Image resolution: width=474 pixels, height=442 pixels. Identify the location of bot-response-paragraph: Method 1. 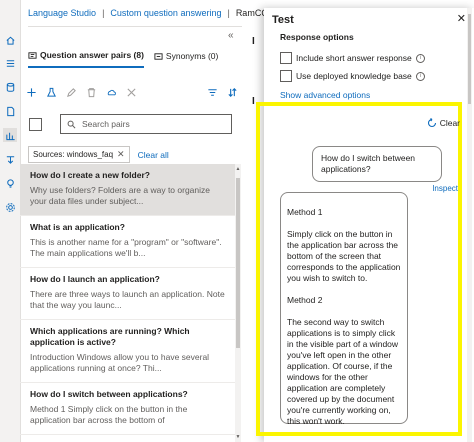
(305, 212).